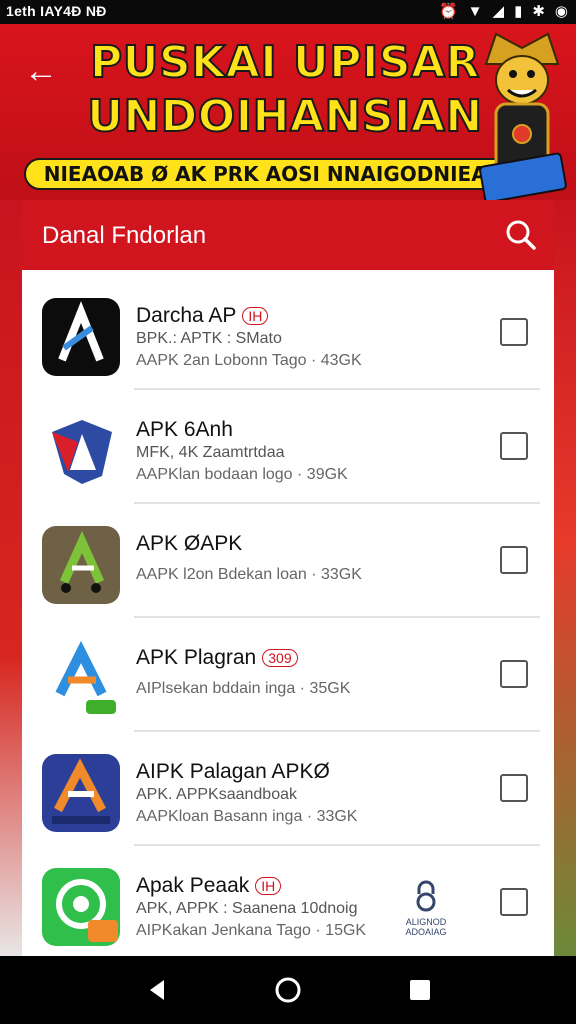  What do you see at coordinates (284, 174) in the screenshot?
I see `banner-subline: NIEAOAB Ø AK PRK AOSI NNAIGODNIEAWG` at bounding box center [284, 174].